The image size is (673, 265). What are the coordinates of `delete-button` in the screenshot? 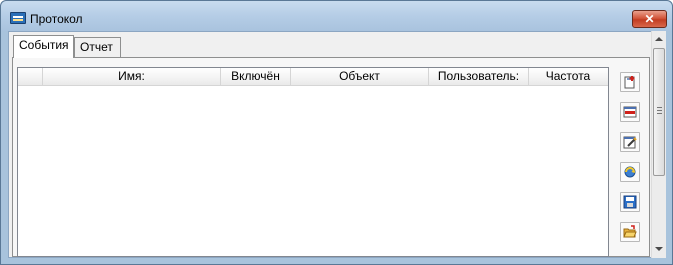 It's located at (630, 112).